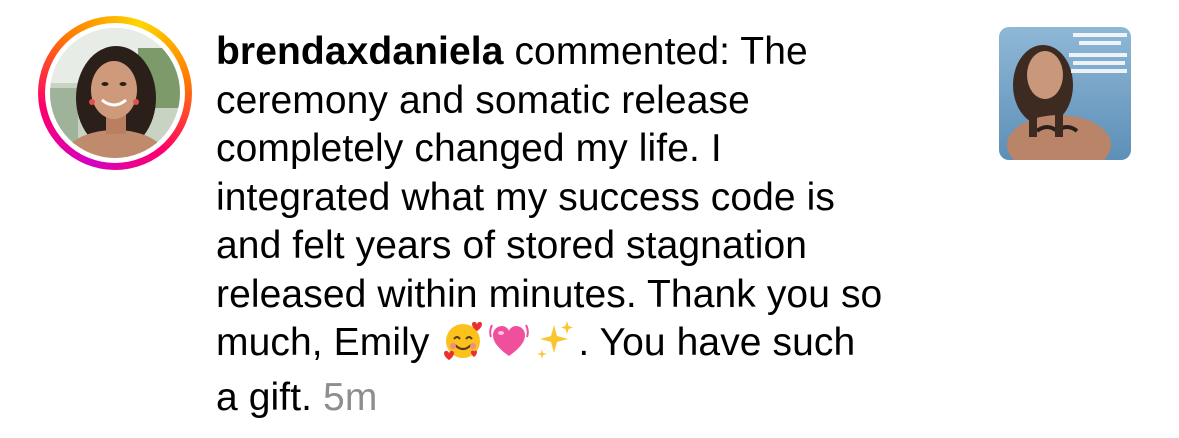 This screenshot has height=438, width=1179. What do you see at coordinates (549, 294) in the screenshot?
I see `comment-line: released within minutes. Thank you so` at bounding box center [549, 294].